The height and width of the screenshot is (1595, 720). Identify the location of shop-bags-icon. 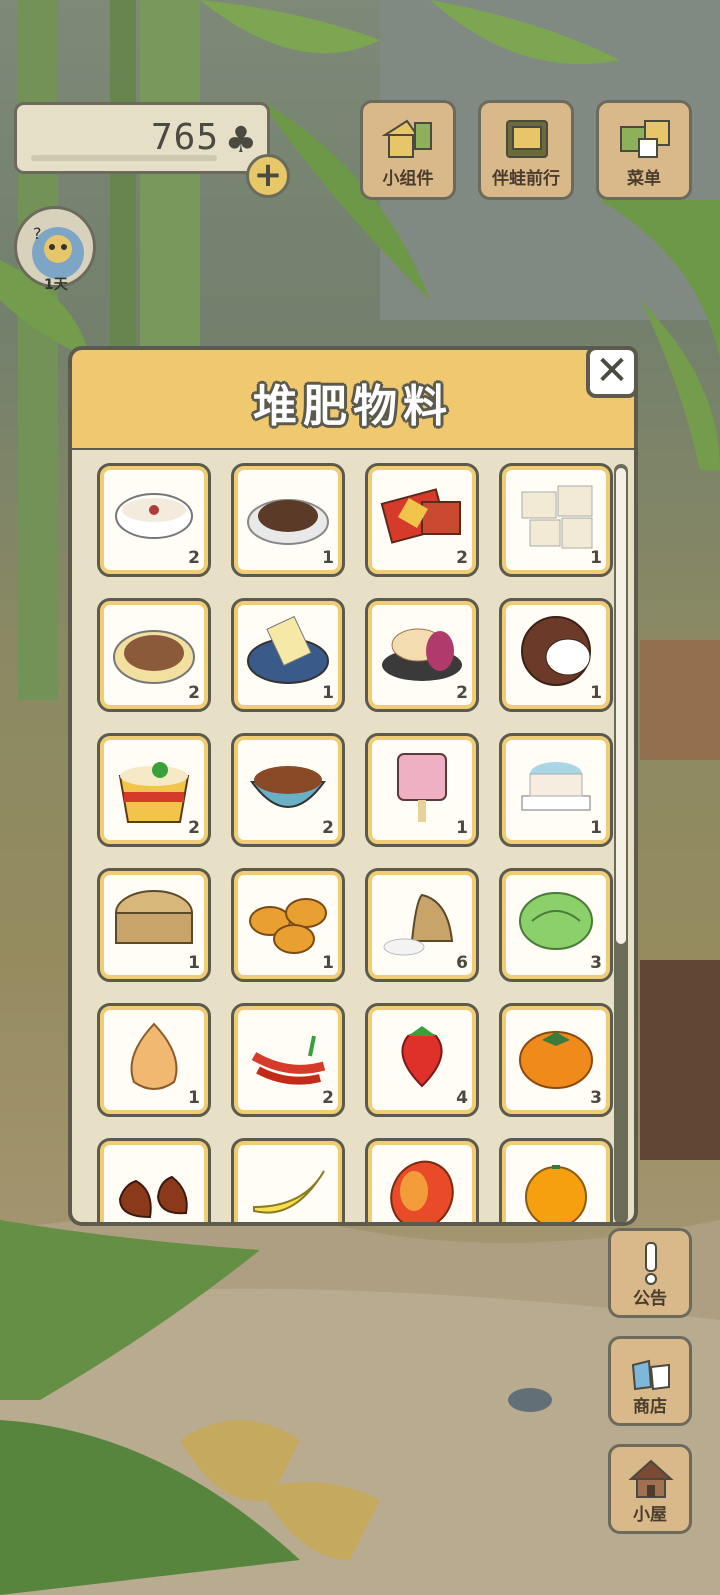
(650, 1375).